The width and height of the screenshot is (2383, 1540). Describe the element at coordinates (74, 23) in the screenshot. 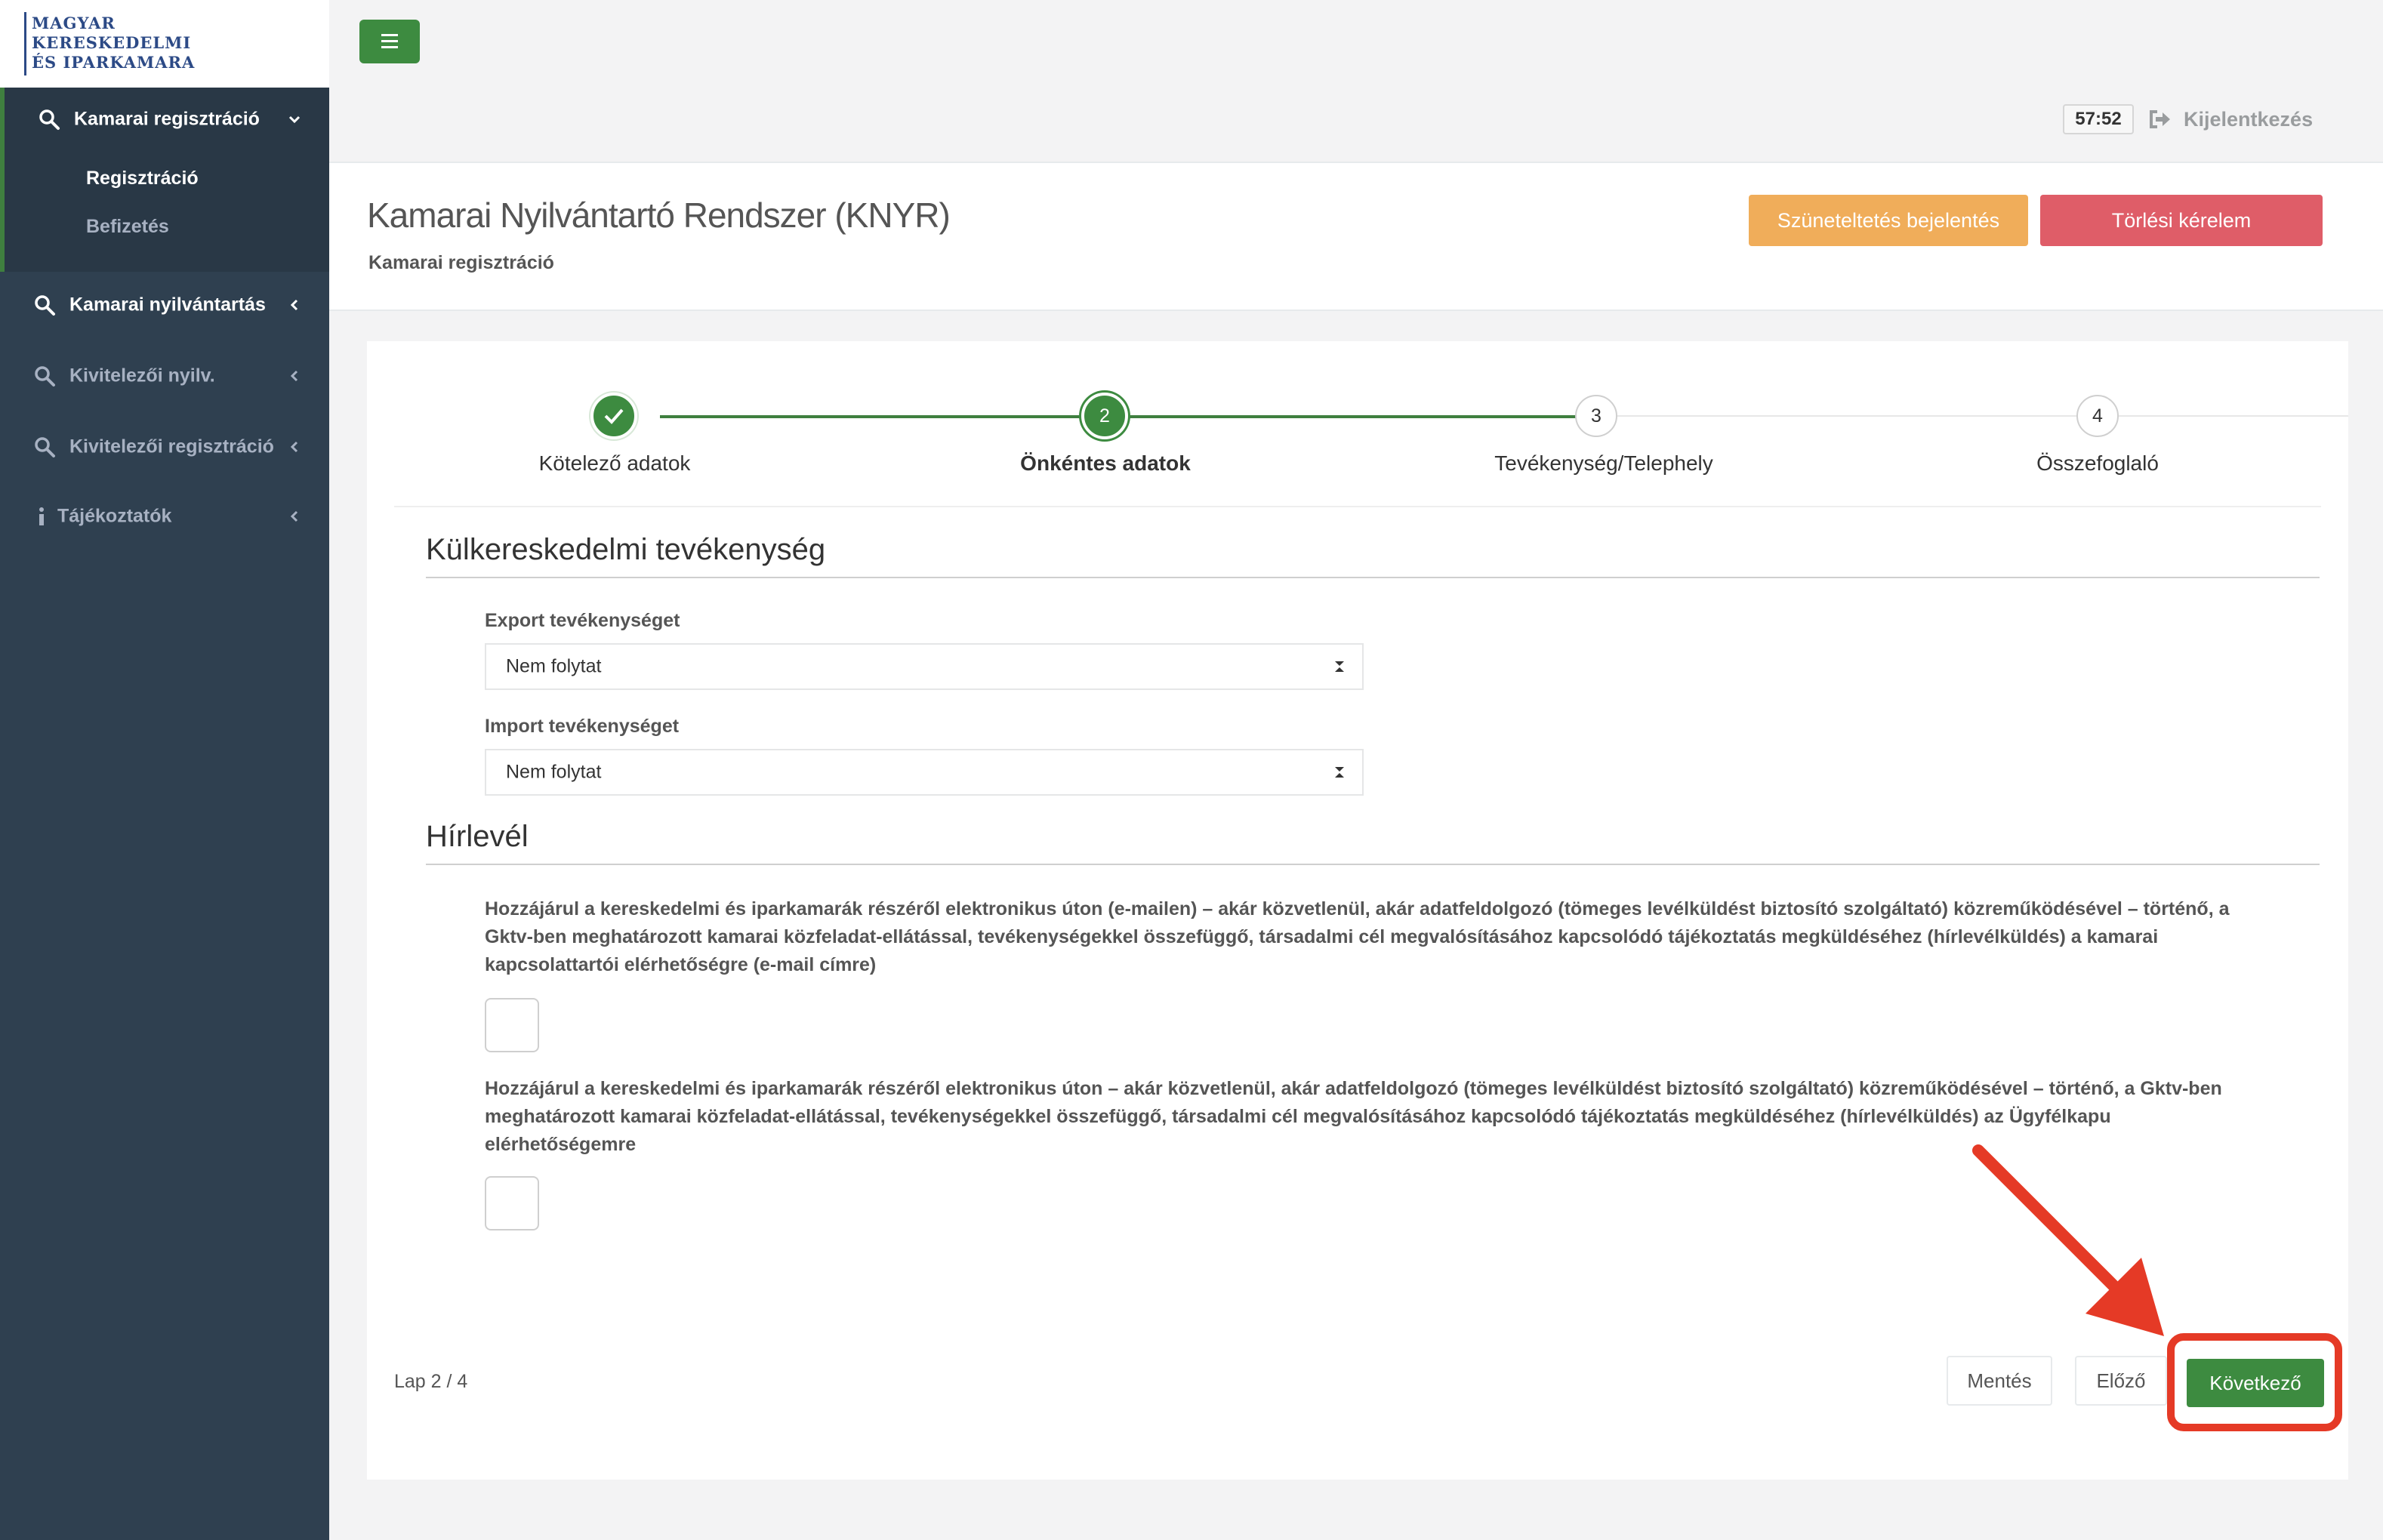

I see `logo-line-1: Magyar` at that location.